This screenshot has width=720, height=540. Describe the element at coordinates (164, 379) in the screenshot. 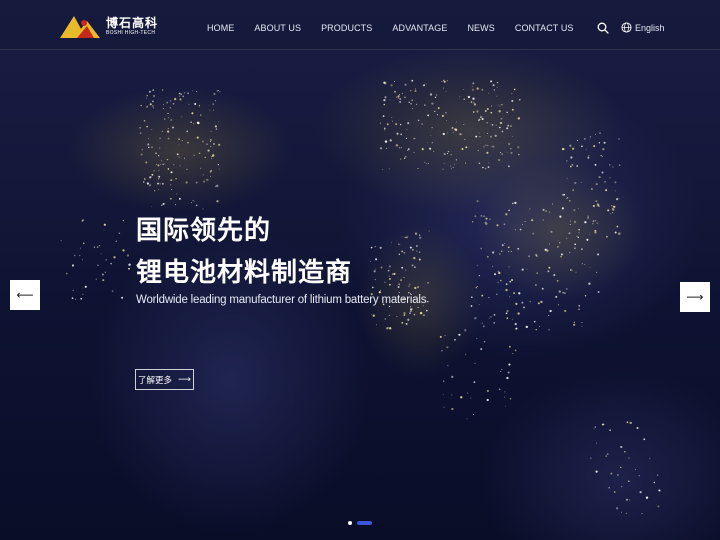

I see `learn-more-button: 了解更多 ⟶` at that location.